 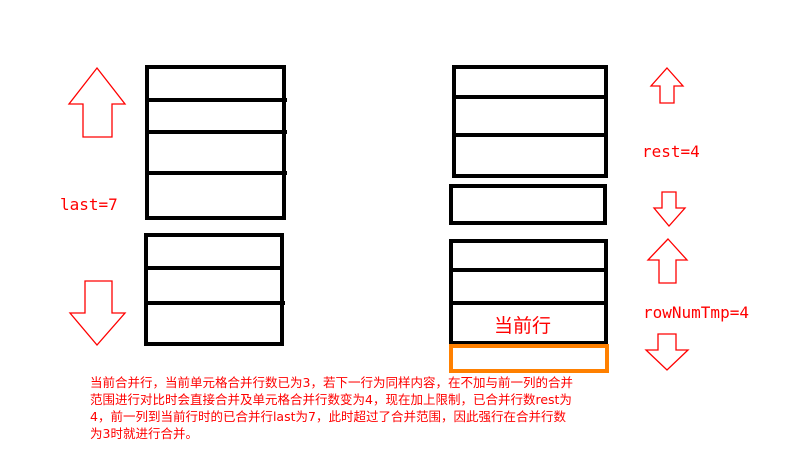 I want to click on rownum-tmp-label: rowNumTmp=4, so click(x=696, y=312).